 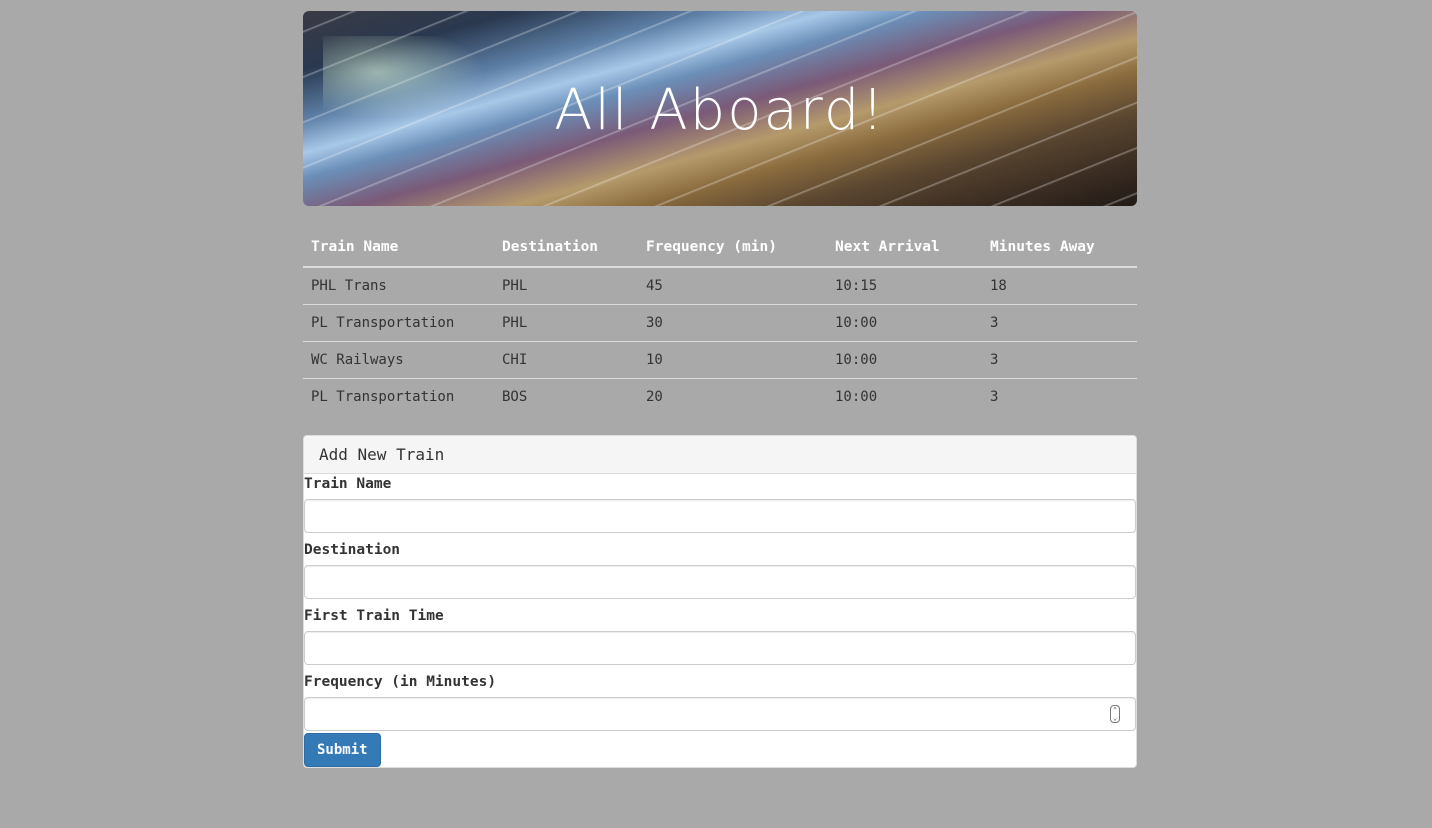 I want to click on cell-frequency: 10, so click(x=732, y=360).